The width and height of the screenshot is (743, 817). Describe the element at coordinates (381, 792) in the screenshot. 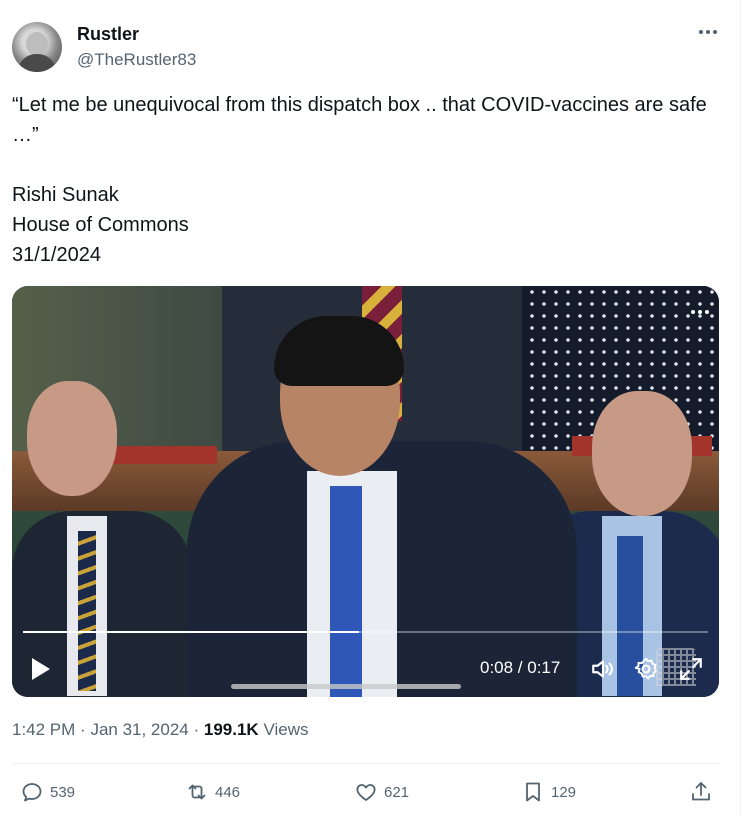

I see `like-button: 621` at that location.